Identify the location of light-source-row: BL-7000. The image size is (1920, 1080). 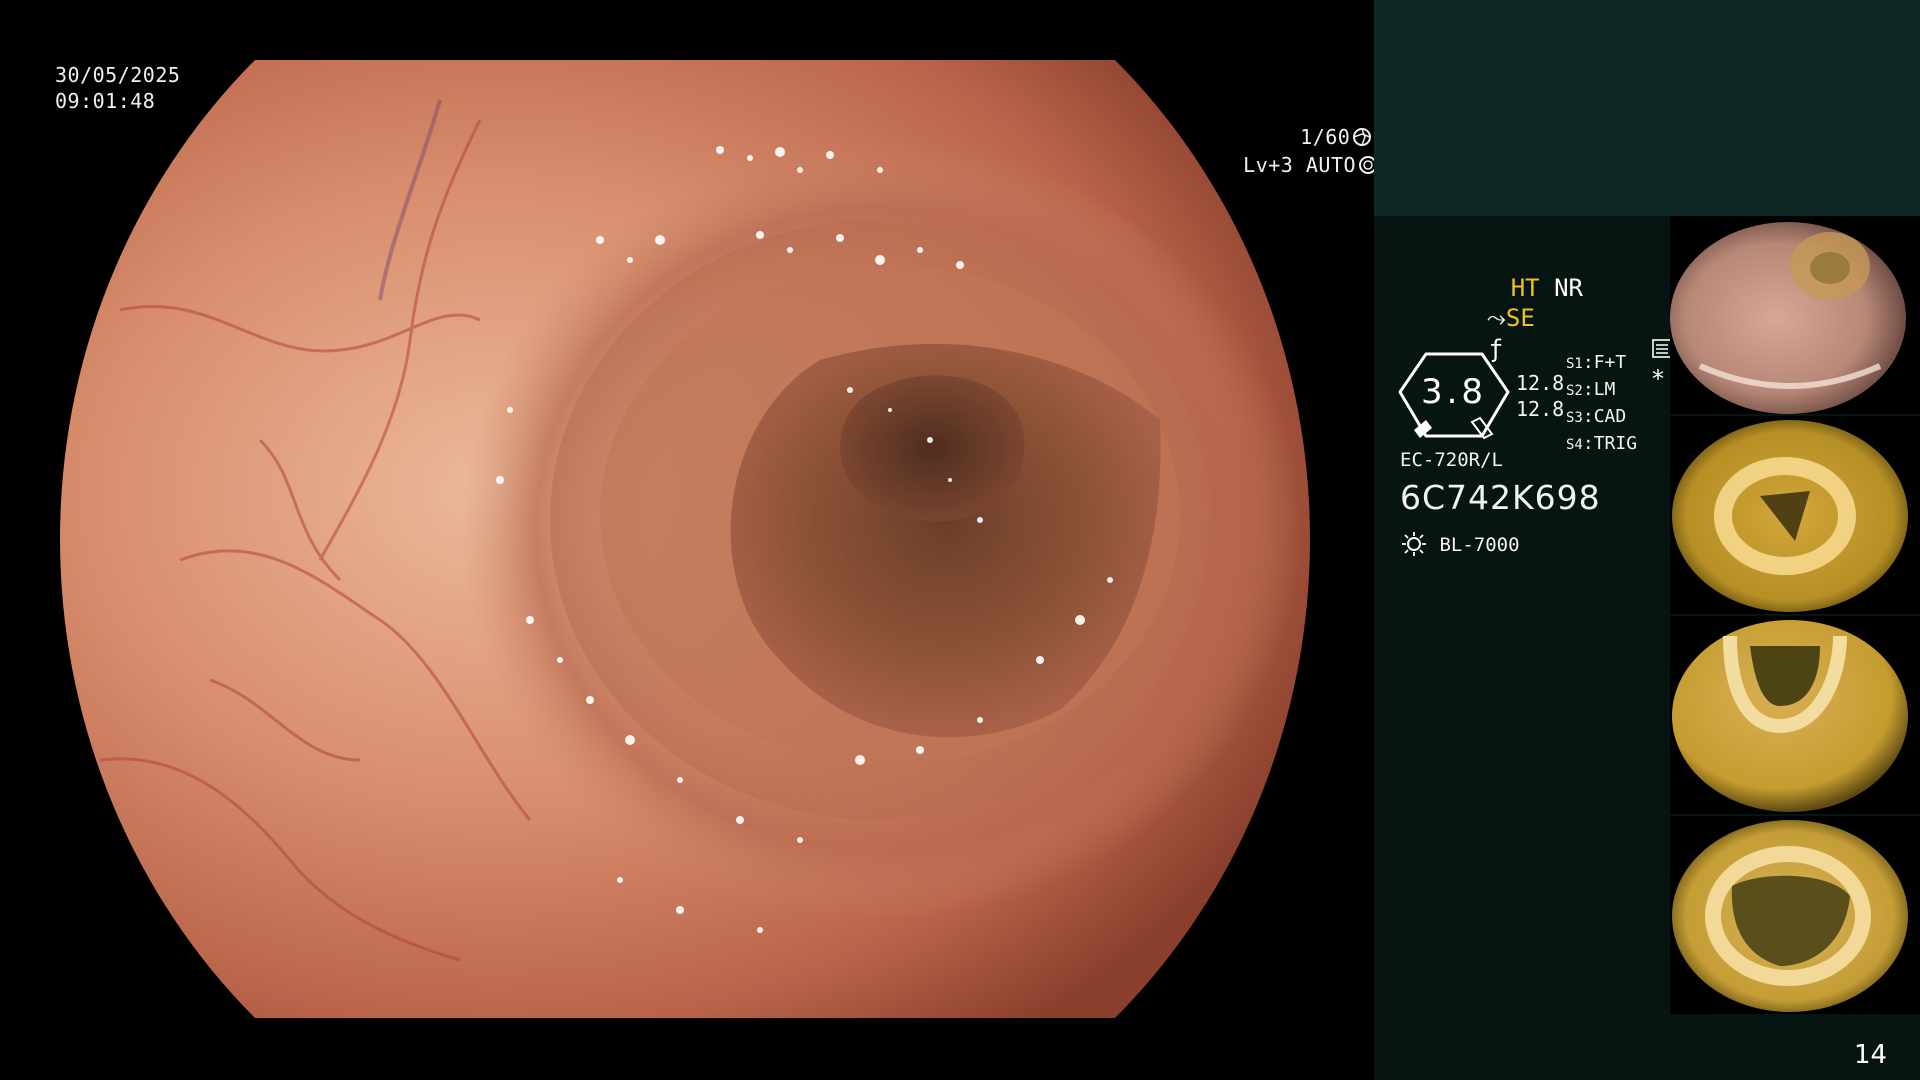
(1460, 544).